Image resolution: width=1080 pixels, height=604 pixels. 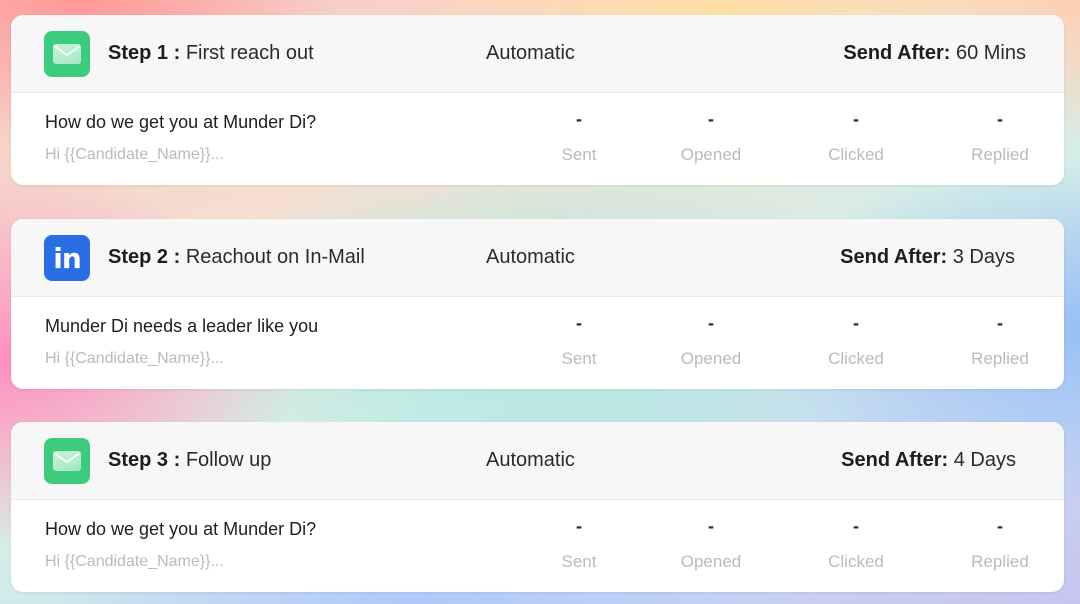 What do you see at coordinates (144, 53) in the screenshot?
I see `step-number: Step 1 :` at bounding box center [144, 53].